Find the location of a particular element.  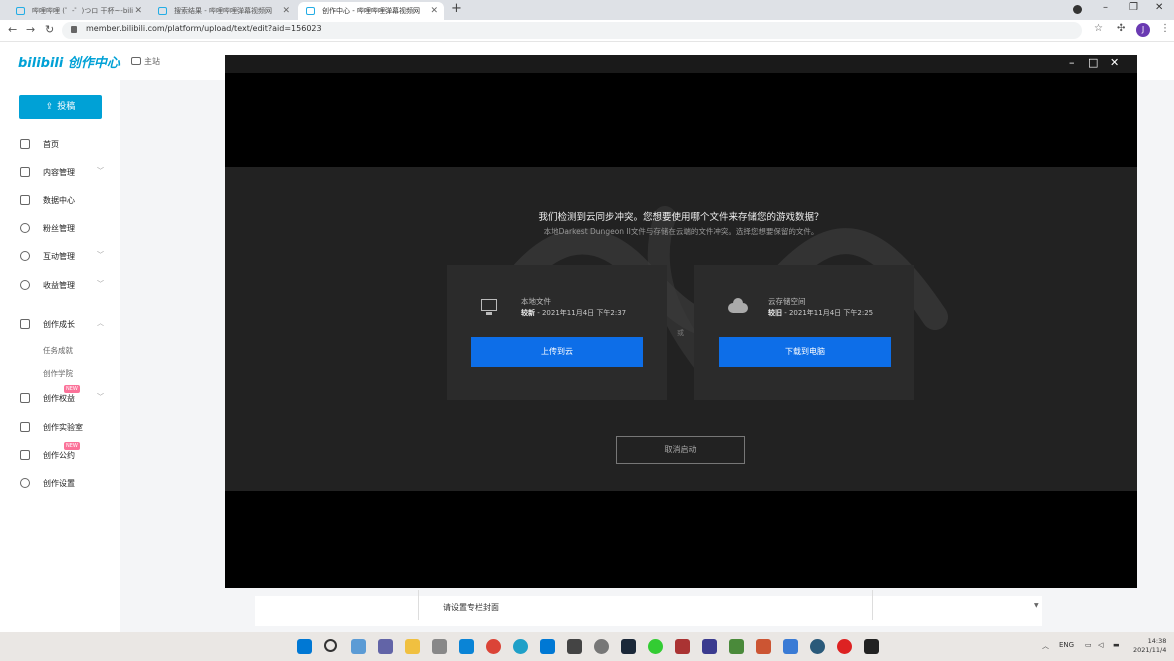

sidebar-item-income: 收益管理 ﹀ is located at coordinates (60, 285).